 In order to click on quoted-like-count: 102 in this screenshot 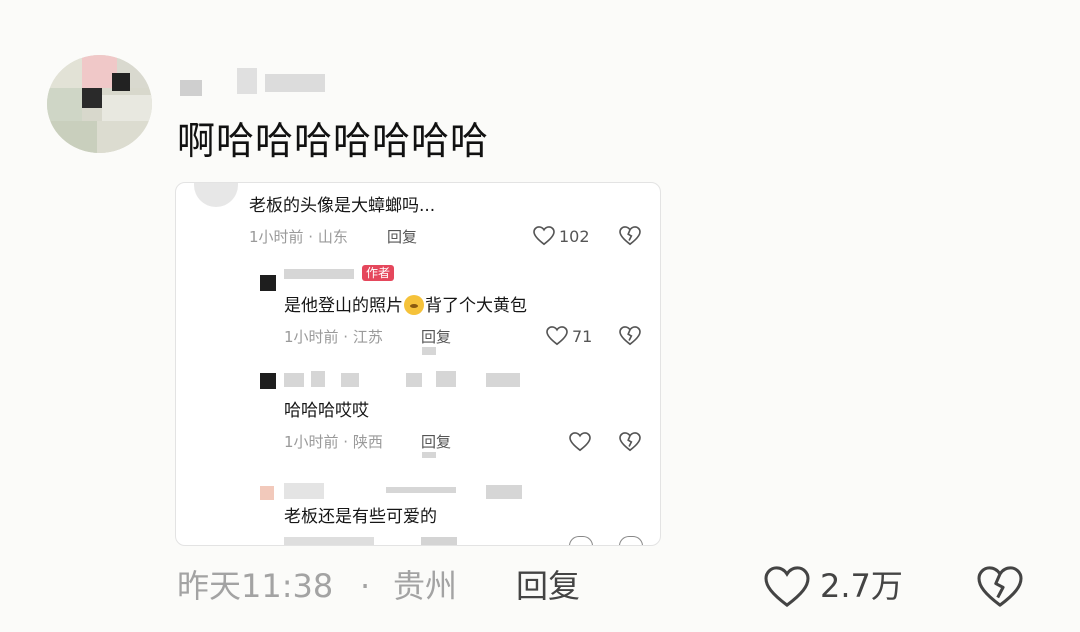, I will do `click(574, 236)`.